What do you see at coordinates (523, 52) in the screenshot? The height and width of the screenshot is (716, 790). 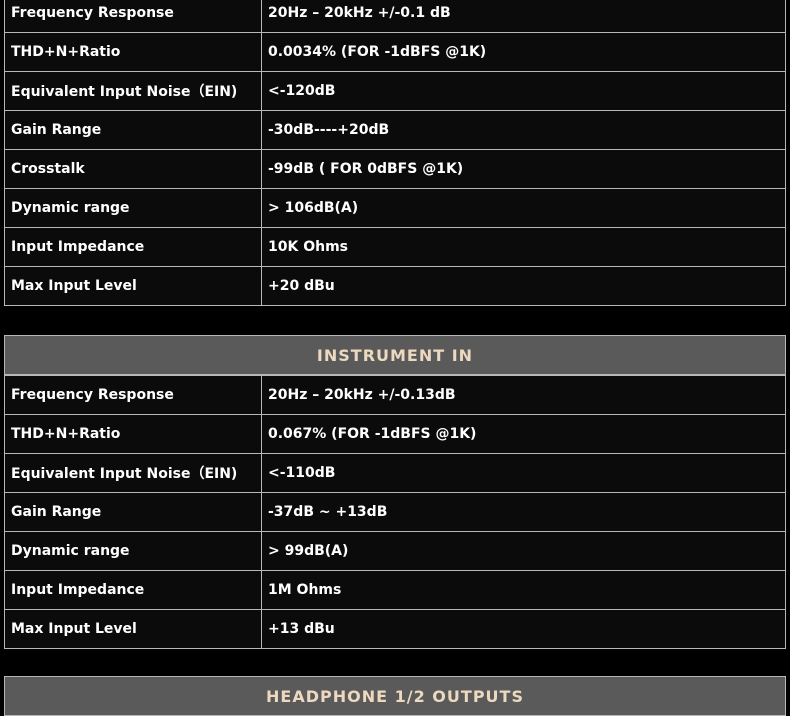 I see `spec-value: 0.0034% (FOR -1dBFS @1K)` at bounding box center [523, 52].